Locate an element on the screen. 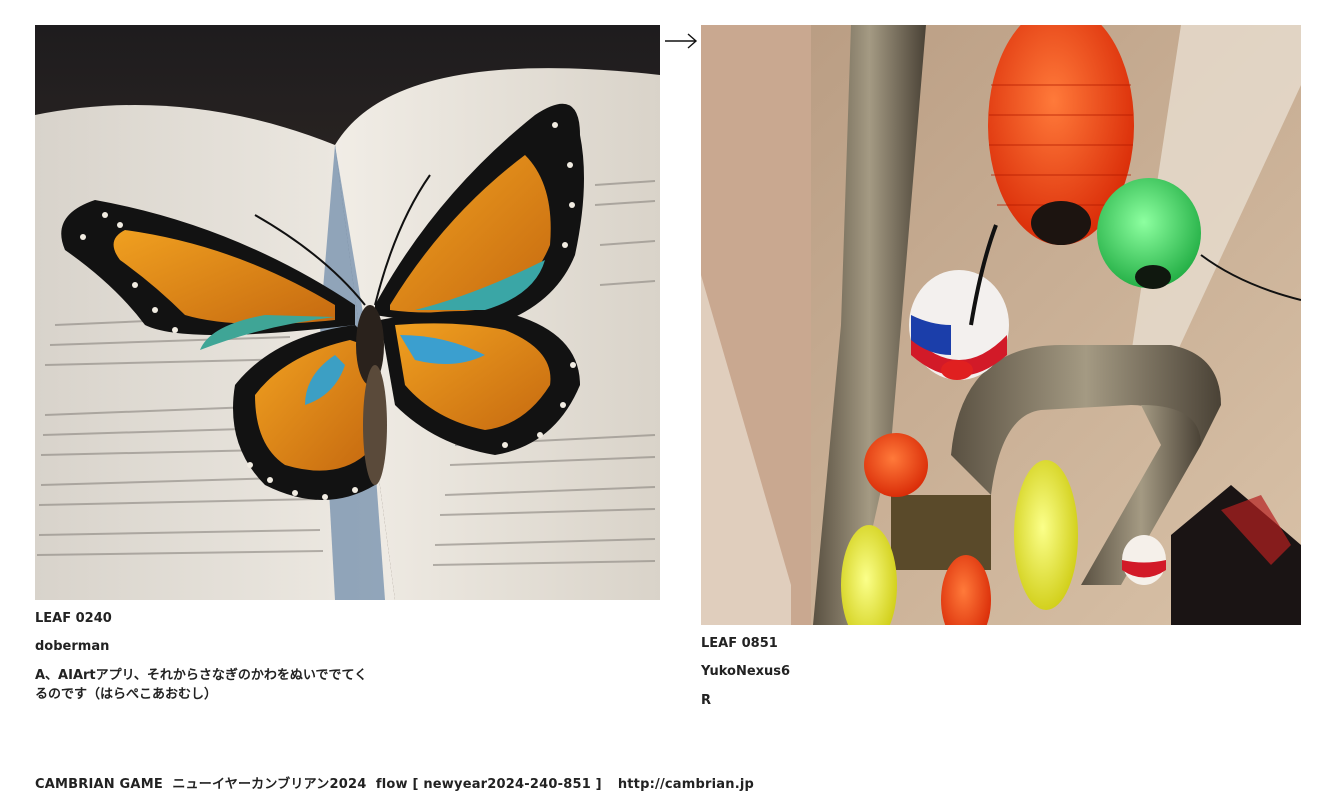 This screenshot has height=807, width=1336. leaf-author: YukoNexus6 is located at coordinates (1001, 672).